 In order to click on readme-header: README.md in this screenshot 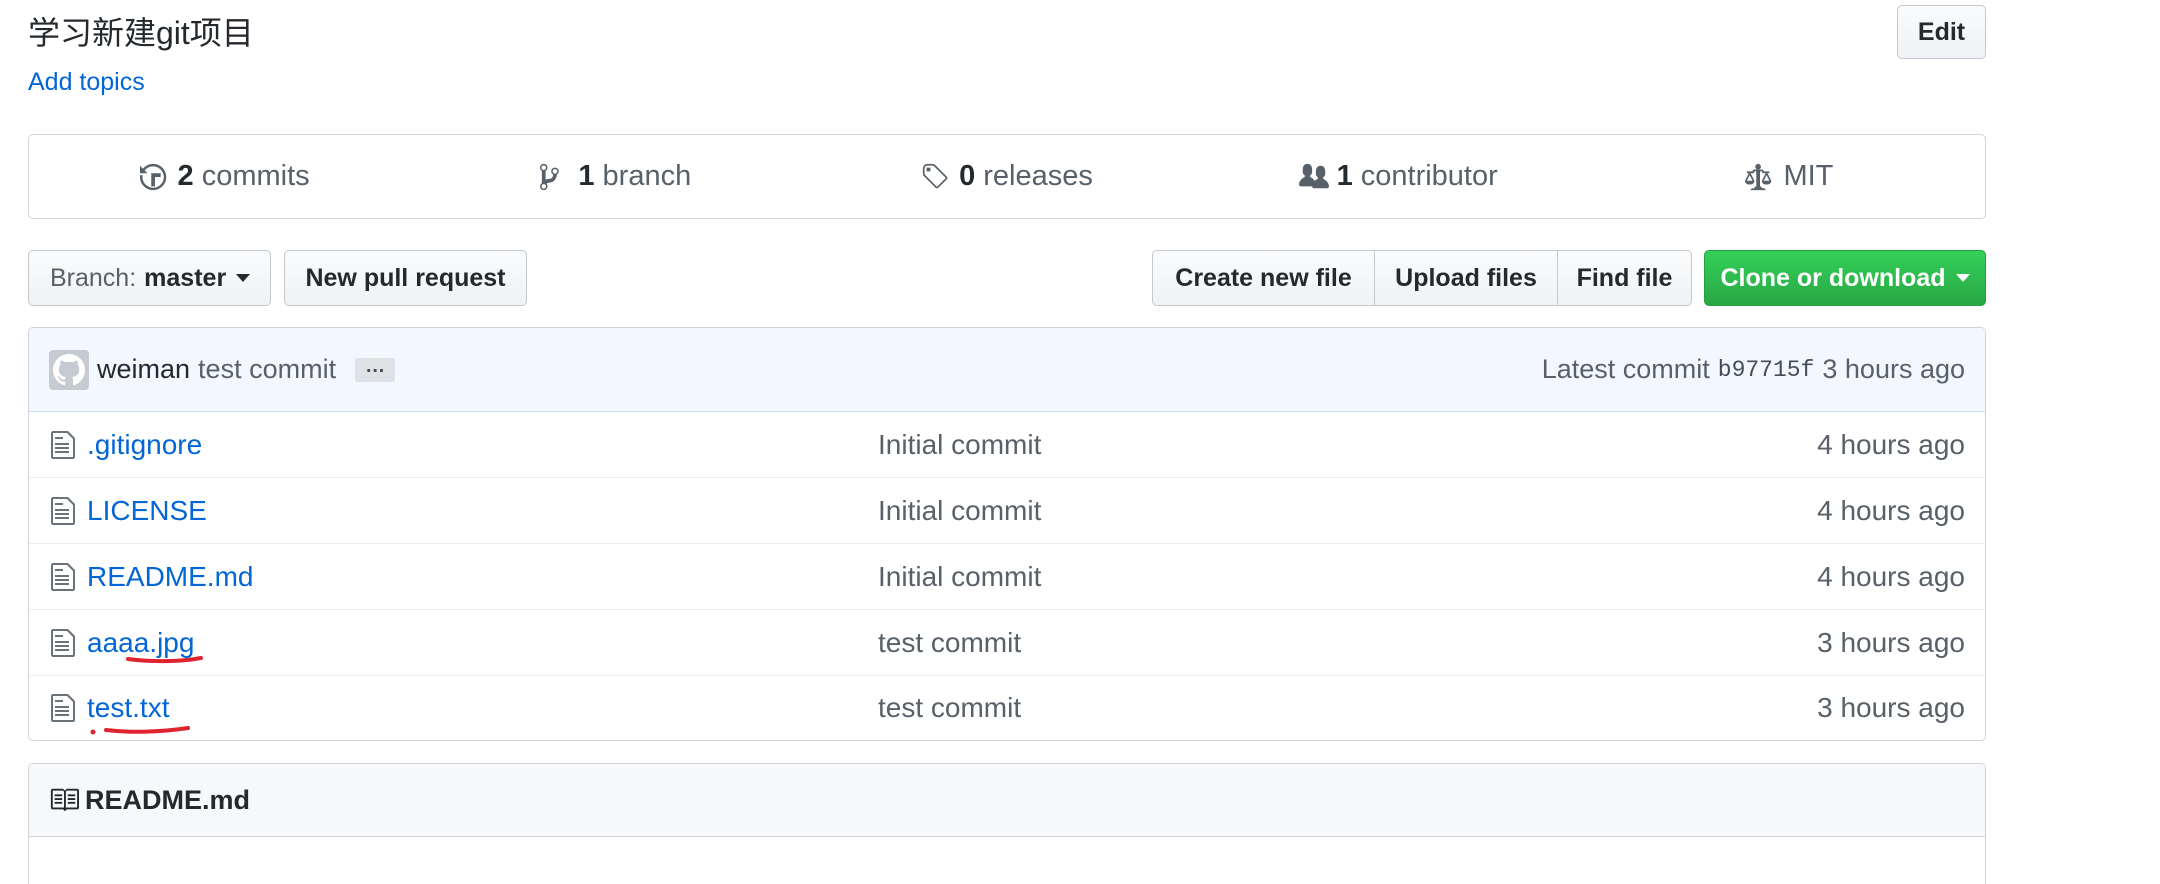, I will do `click(1007, 800)`.